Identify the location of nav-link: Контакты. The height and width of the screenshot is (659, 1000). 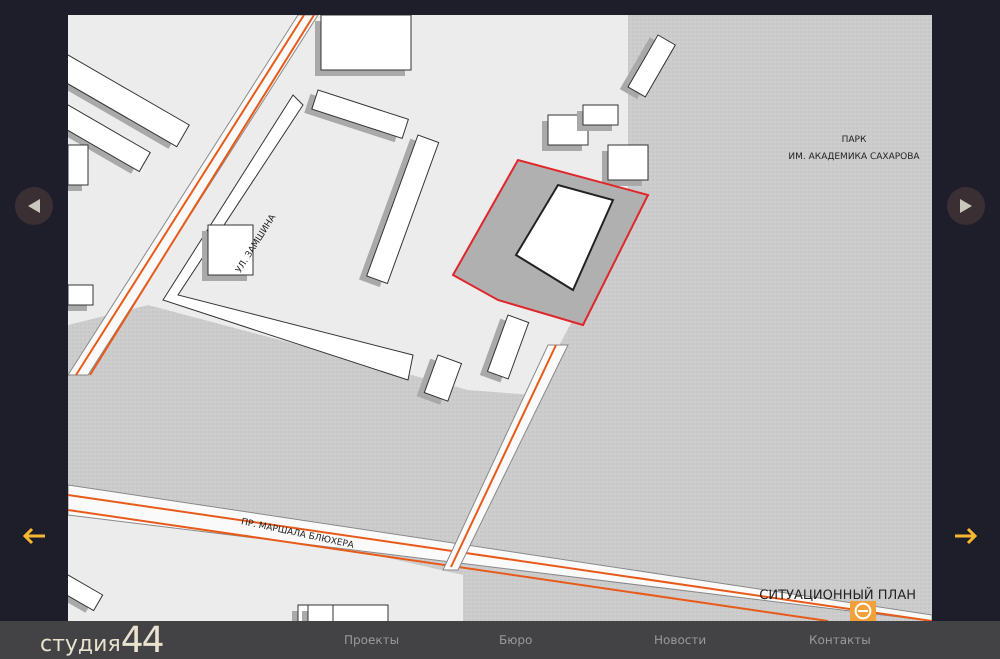
(886, 640).